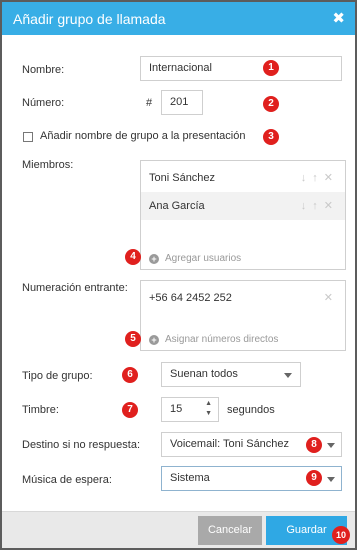 This screenshot has height=550, width=357. I want to click on number-label: Número:, so click(43, 103).